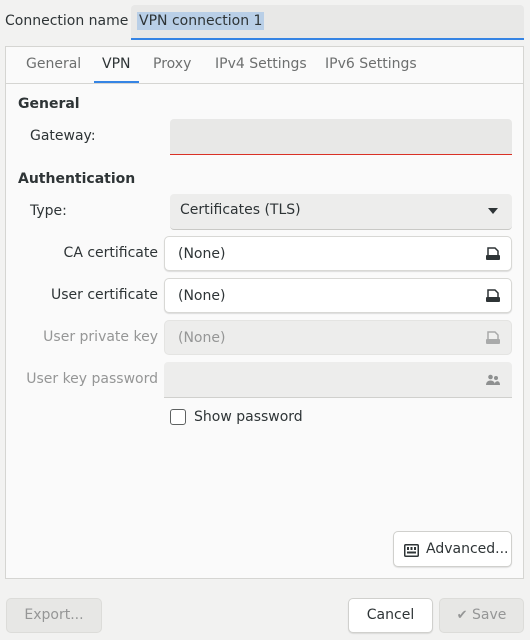  Describe the element at coordinates (77, 179) in the screenshot. I see `authentication-heading: Authentication` at that location.